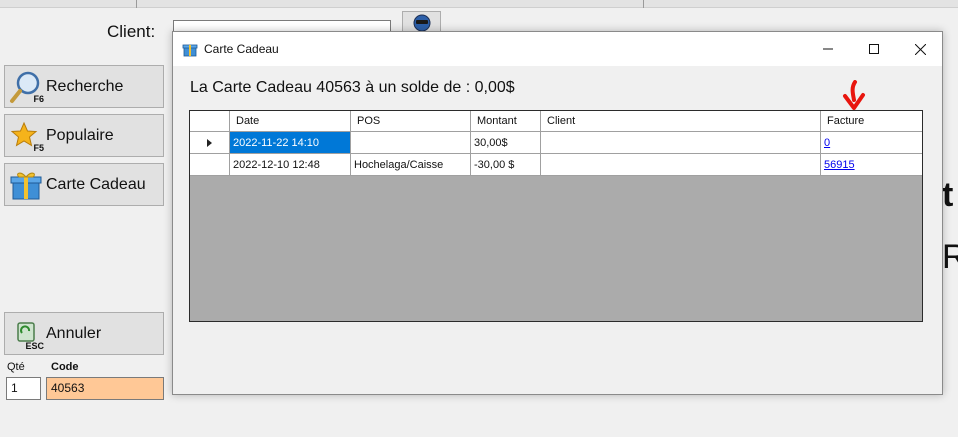 The image size is (958, 437). What do you see at coordinates (290, 143) in the screenshot?
I see `date-cell: 2022-11-22 14:10` at bounding box center [290, 143].